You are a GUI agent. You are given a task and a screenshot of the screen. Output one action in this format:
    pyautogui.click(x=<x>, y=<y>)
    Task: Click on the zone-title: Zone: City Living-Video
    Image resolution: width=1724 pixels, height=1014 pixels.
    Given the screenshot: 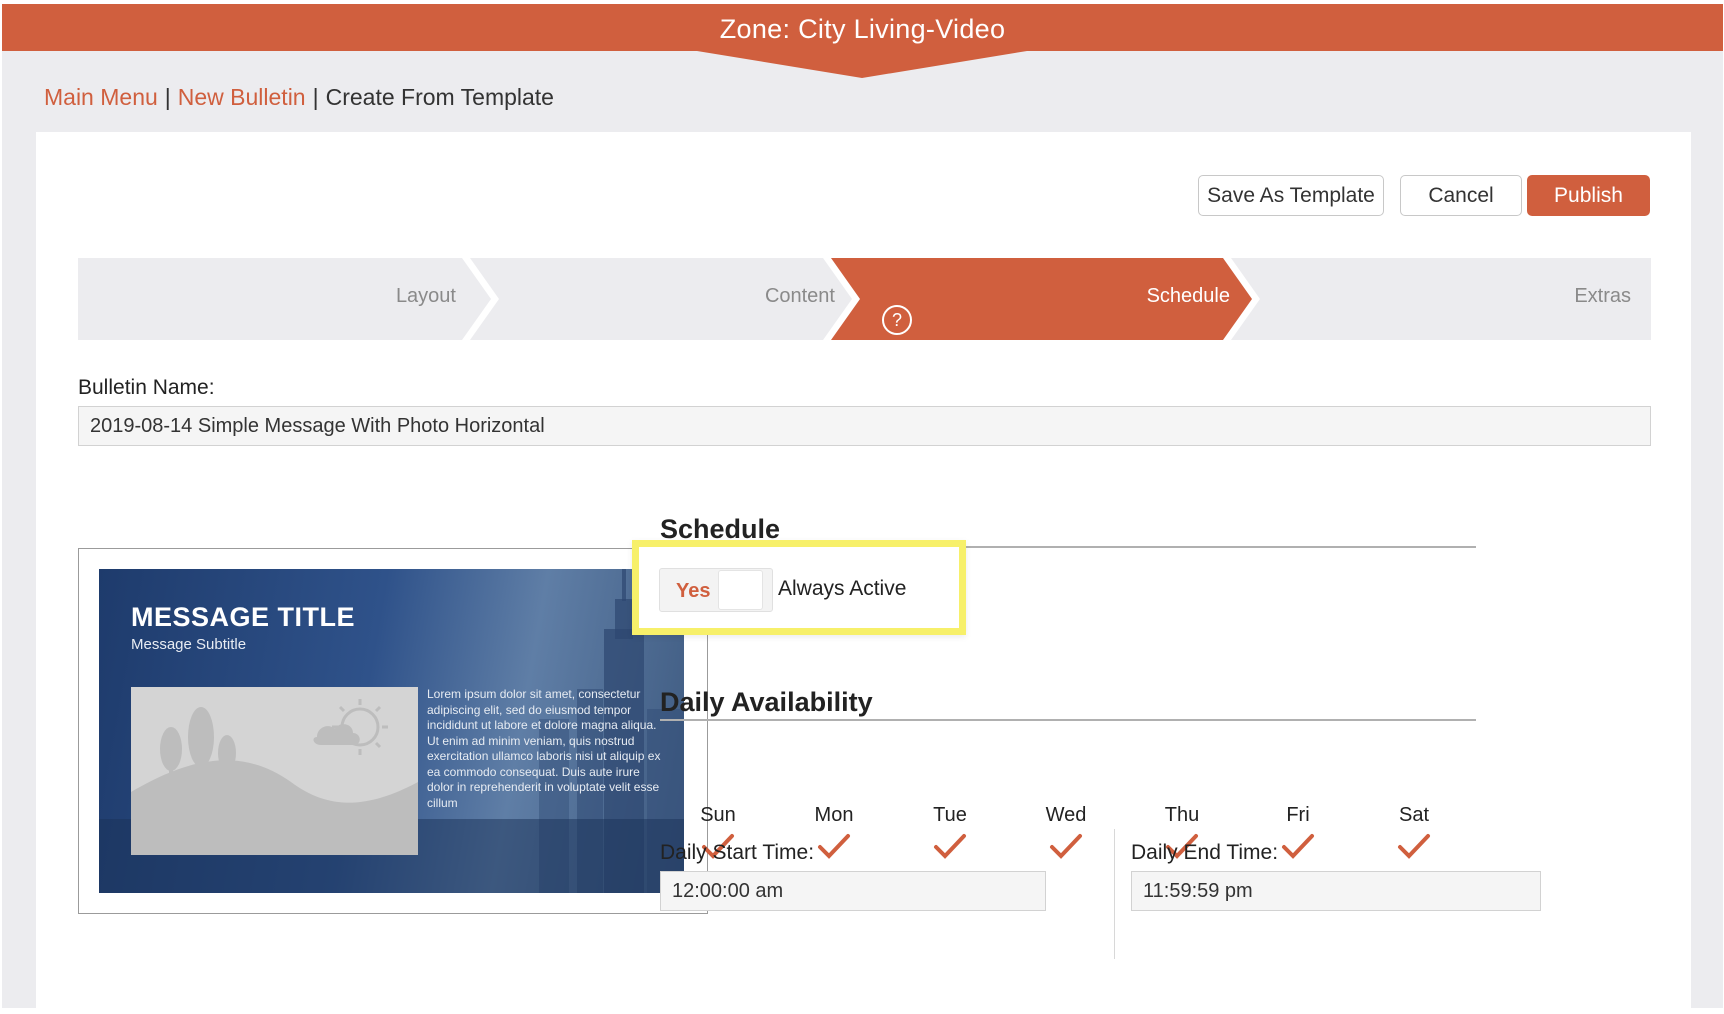 What is the action you would take?
    pyautogui.click(x=862, y=29)
    